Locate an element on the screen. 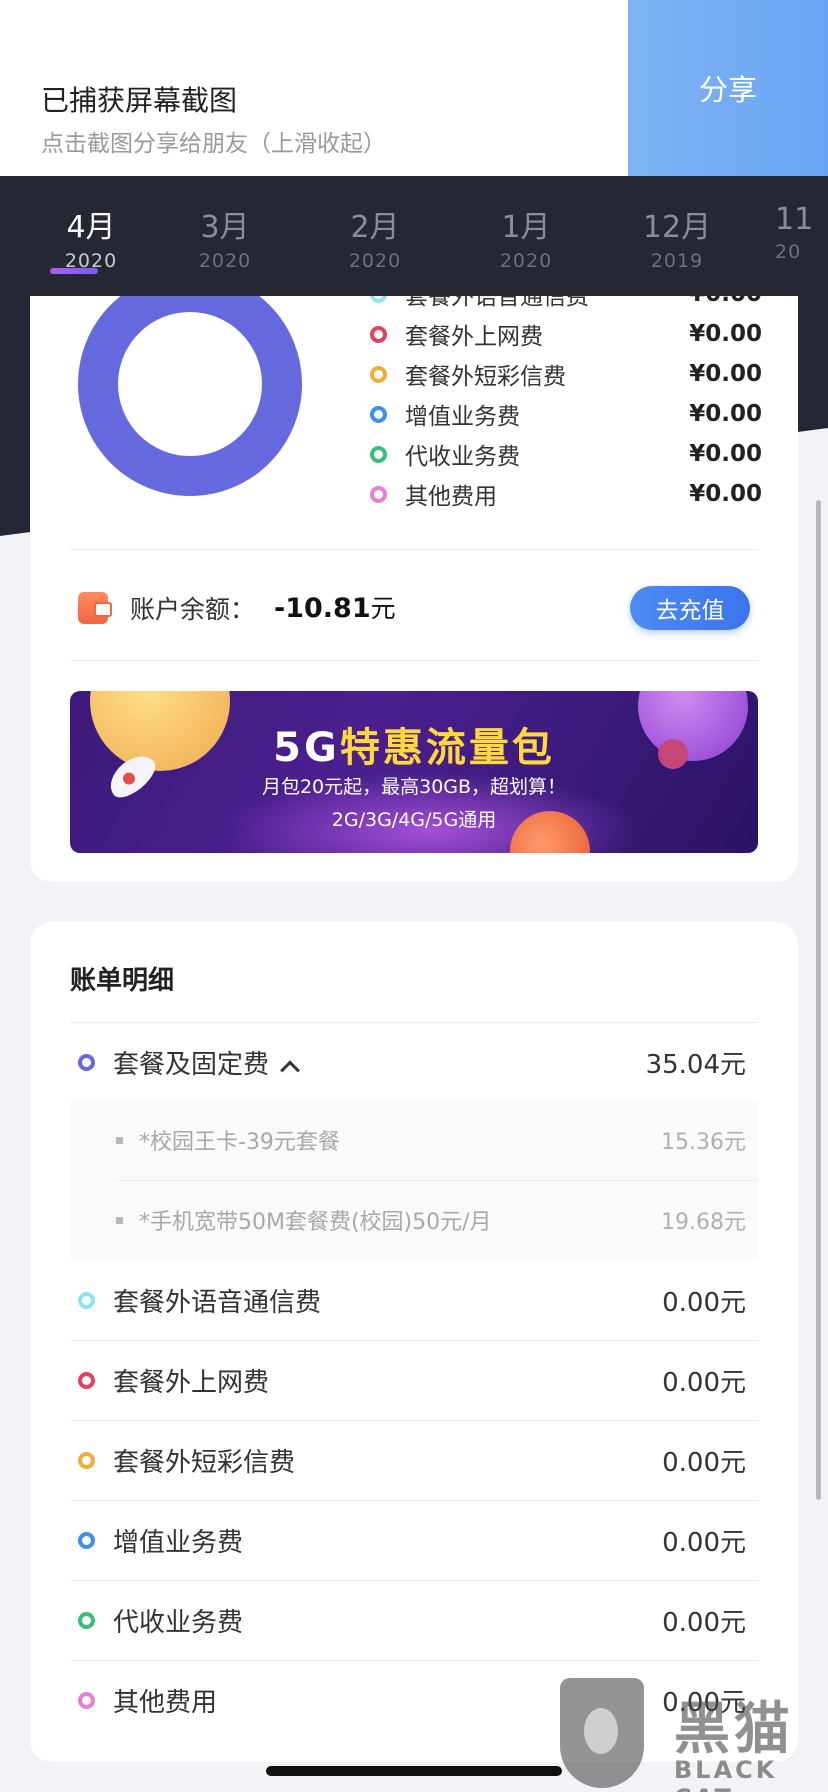  tab-2020-01: 1月 2020 is located at coordinates (526, 237).